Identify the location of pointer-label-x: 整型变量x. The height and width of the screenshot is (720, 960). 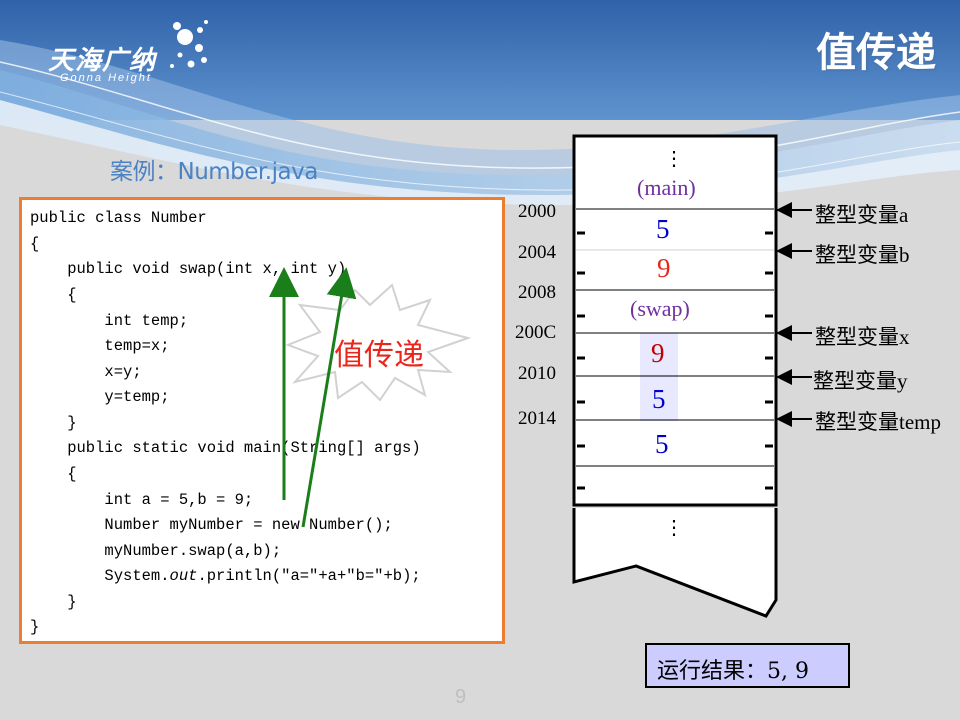
(862, 336).